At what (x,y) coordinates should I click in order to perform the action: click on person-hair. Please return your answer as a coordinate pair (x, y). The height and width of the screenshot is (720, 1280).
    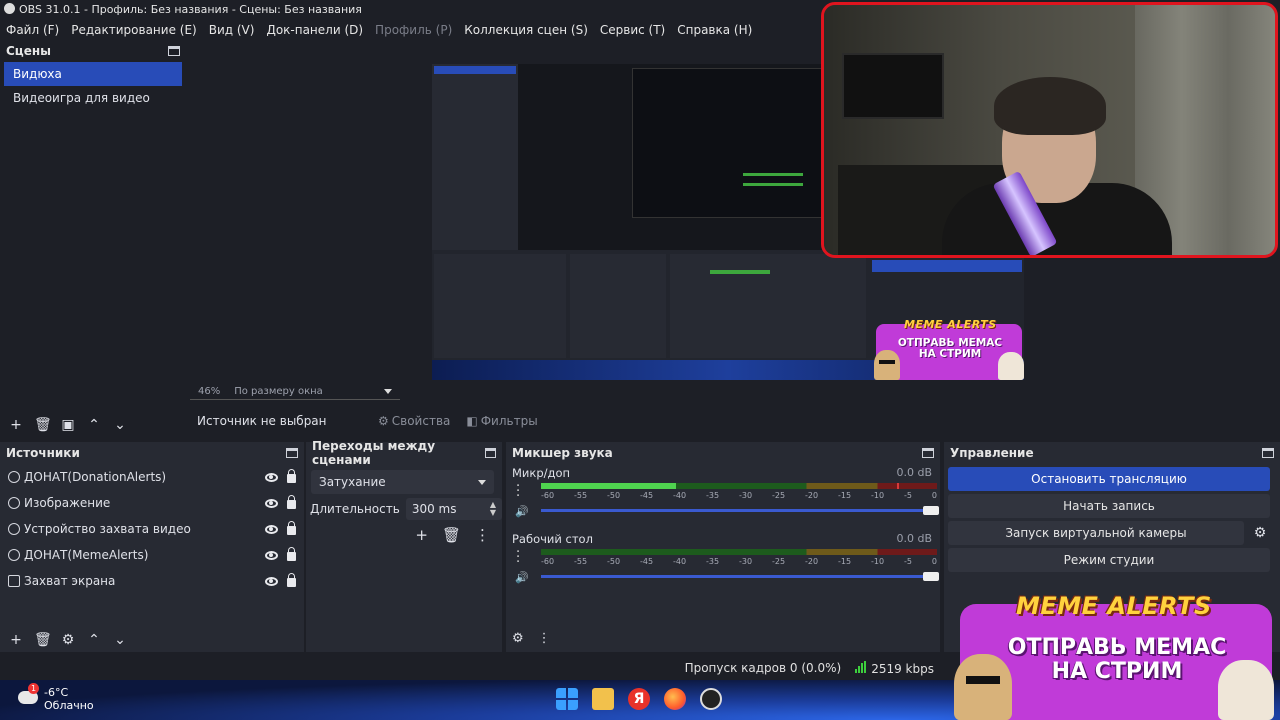
    Looking at the image, I should click on (1050, 106).